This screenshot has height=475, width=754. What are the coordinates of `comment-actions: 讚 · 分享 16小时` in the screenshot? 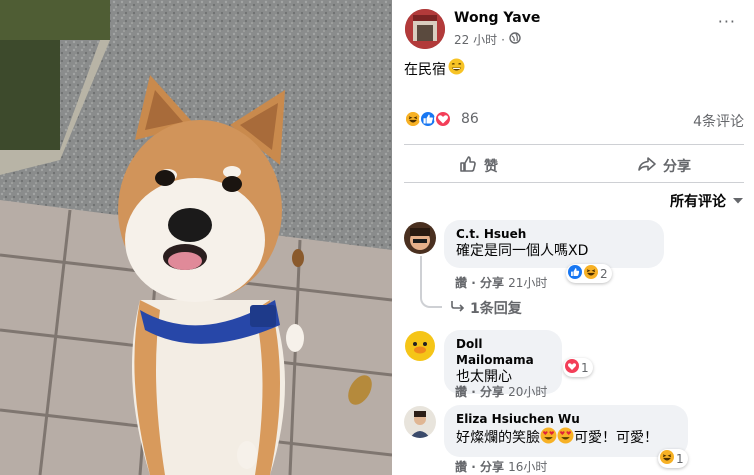 It's located at (501, 466).